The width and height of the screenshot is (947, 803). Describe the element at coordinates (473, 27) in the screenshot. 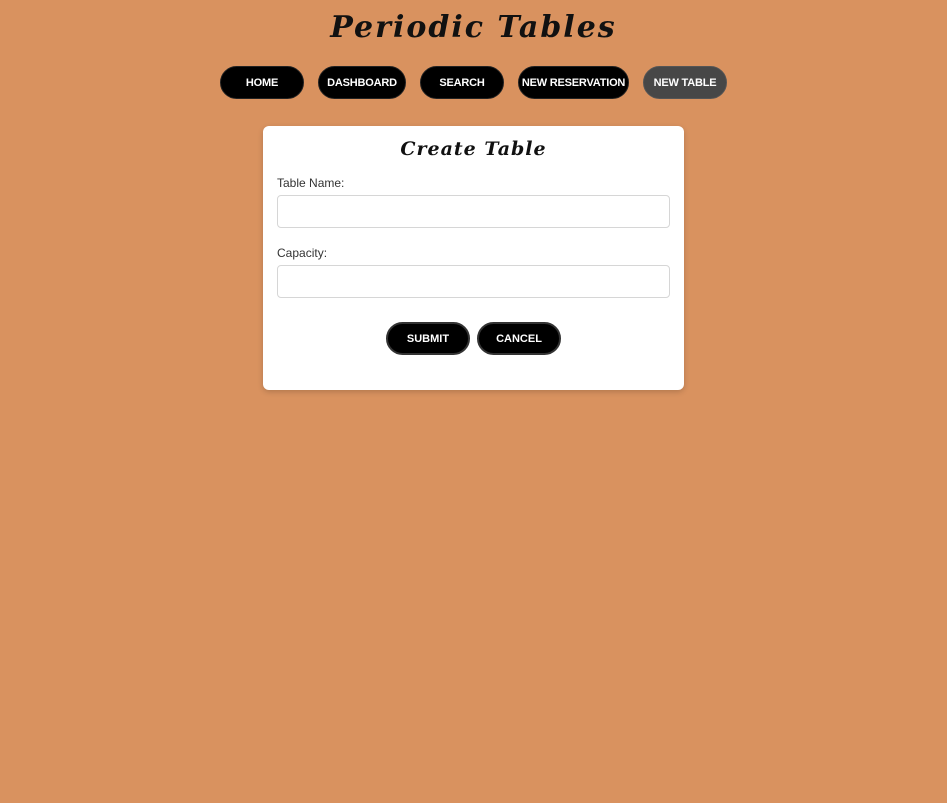

I see `app-title: Periodic Tables` at that location.